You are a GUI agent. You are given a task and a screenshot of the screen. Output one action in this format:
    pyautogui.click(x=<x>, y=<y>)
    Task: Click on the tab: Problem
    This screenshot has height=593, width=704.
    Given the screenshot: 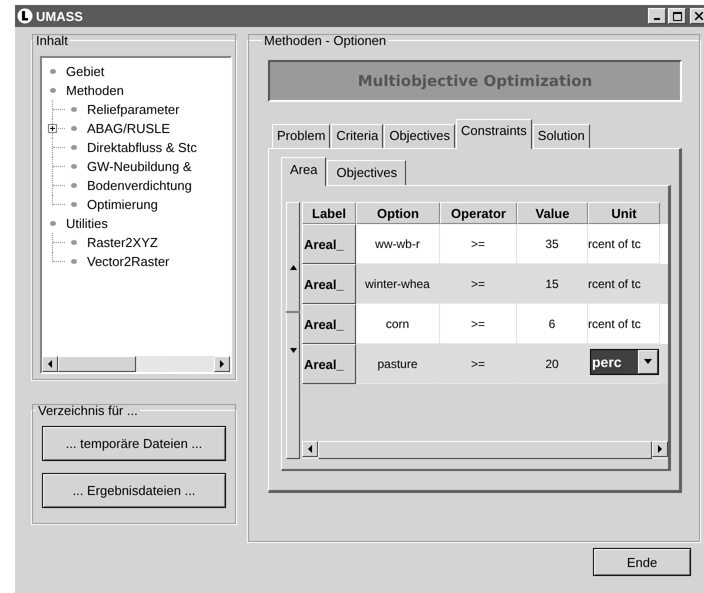 What is the action you would take?
    pyautogui.click(x=301, y=136)
    